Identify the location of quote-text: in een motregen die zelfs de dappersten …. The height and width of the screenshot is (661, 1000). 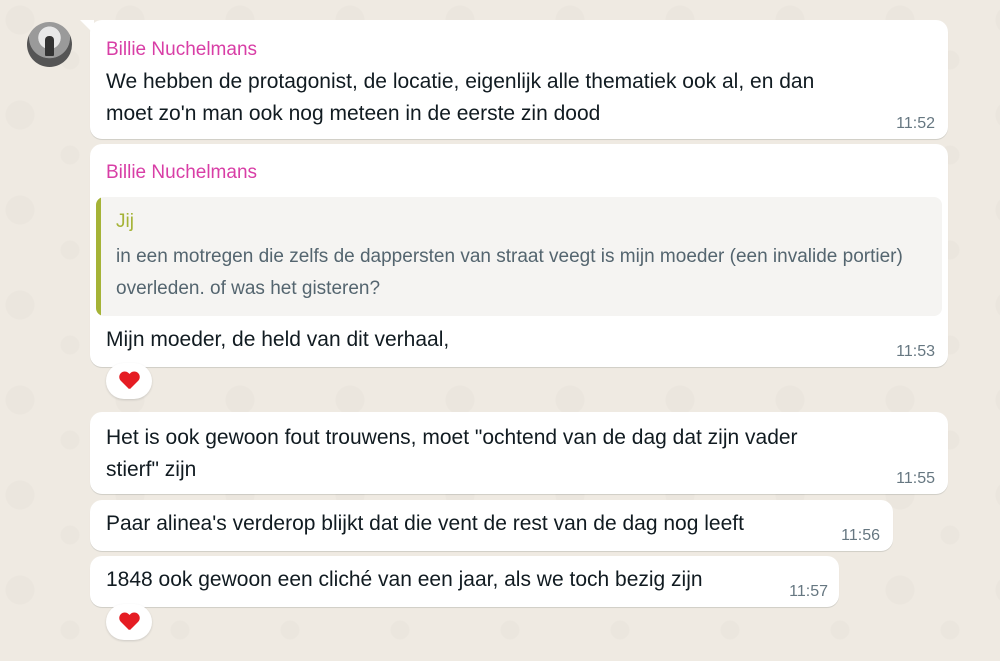
(509, 272).